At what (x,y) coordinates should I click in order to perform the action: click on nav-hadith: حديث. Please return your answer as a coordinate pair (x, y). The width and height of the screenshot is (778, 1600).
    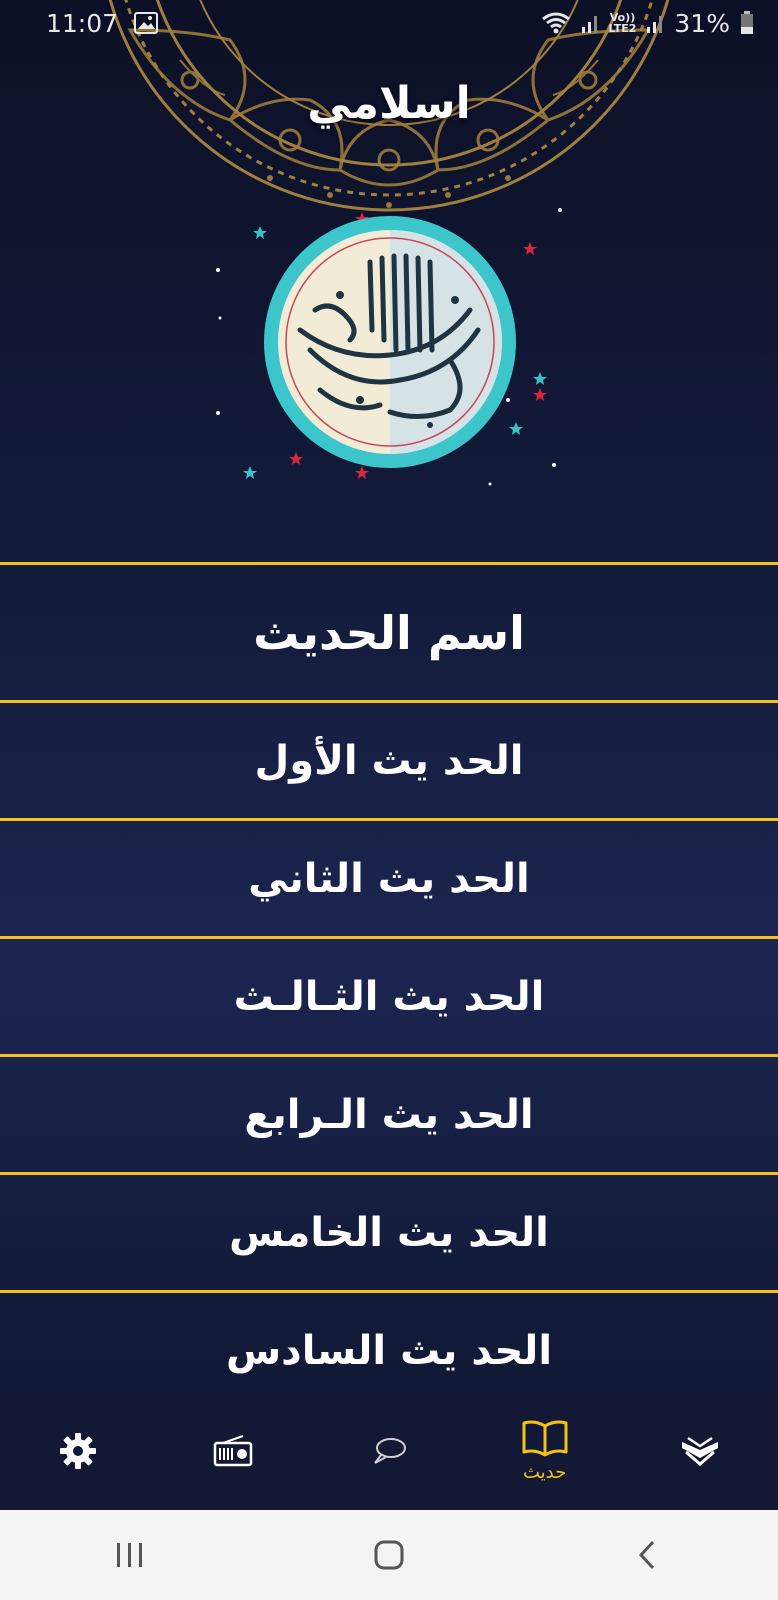
    Looking at the image, I should click on (545, 1451).